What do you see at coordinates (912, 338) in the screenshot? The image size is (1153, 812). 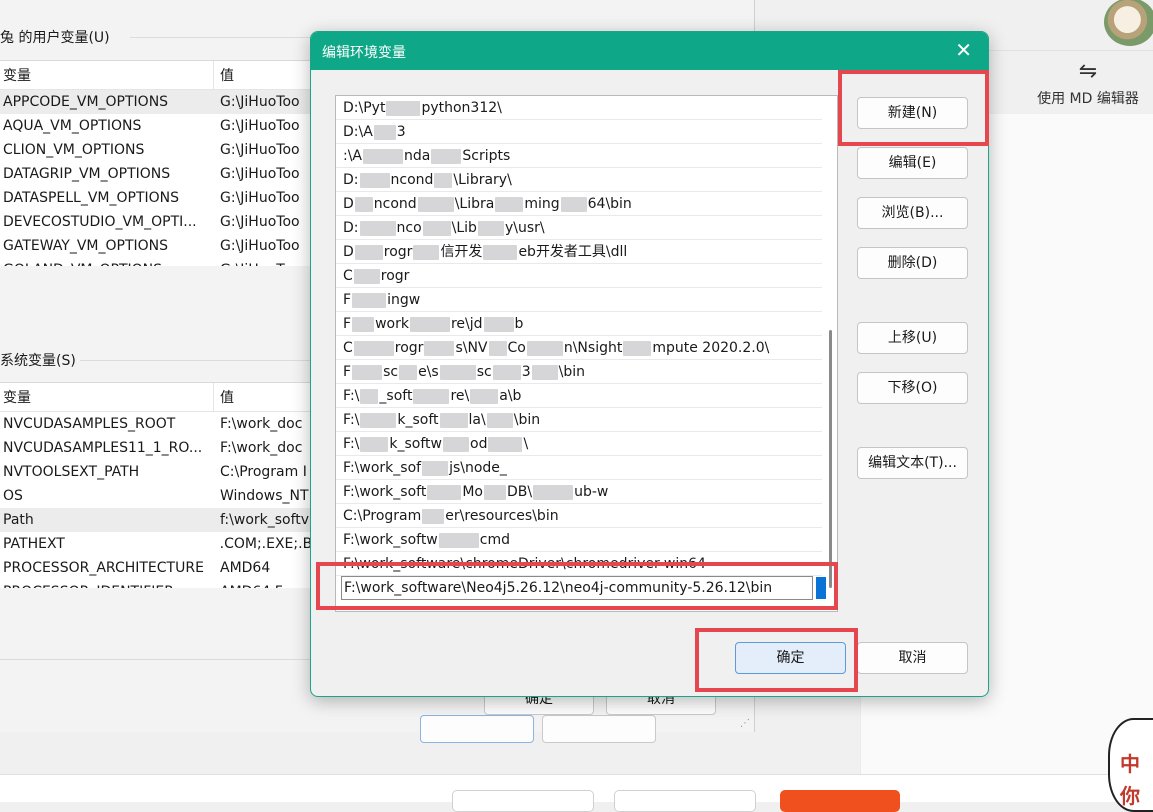 I see `move-up-button: 上移(U)` at bounding box center [912, 338].